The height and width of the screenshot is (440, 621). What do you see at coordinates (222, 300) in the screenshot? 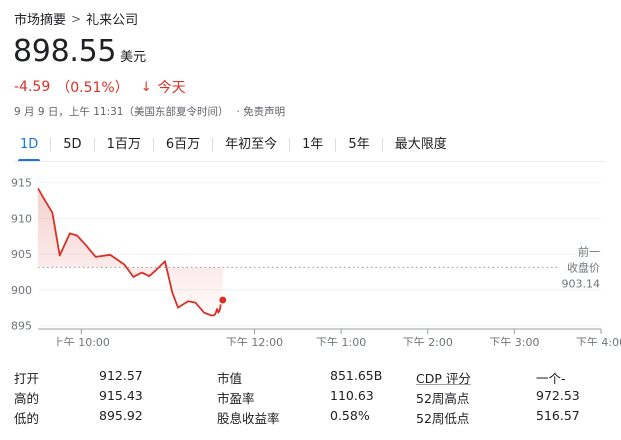
I see `current-price-dot` at bounding box center [222, 300].